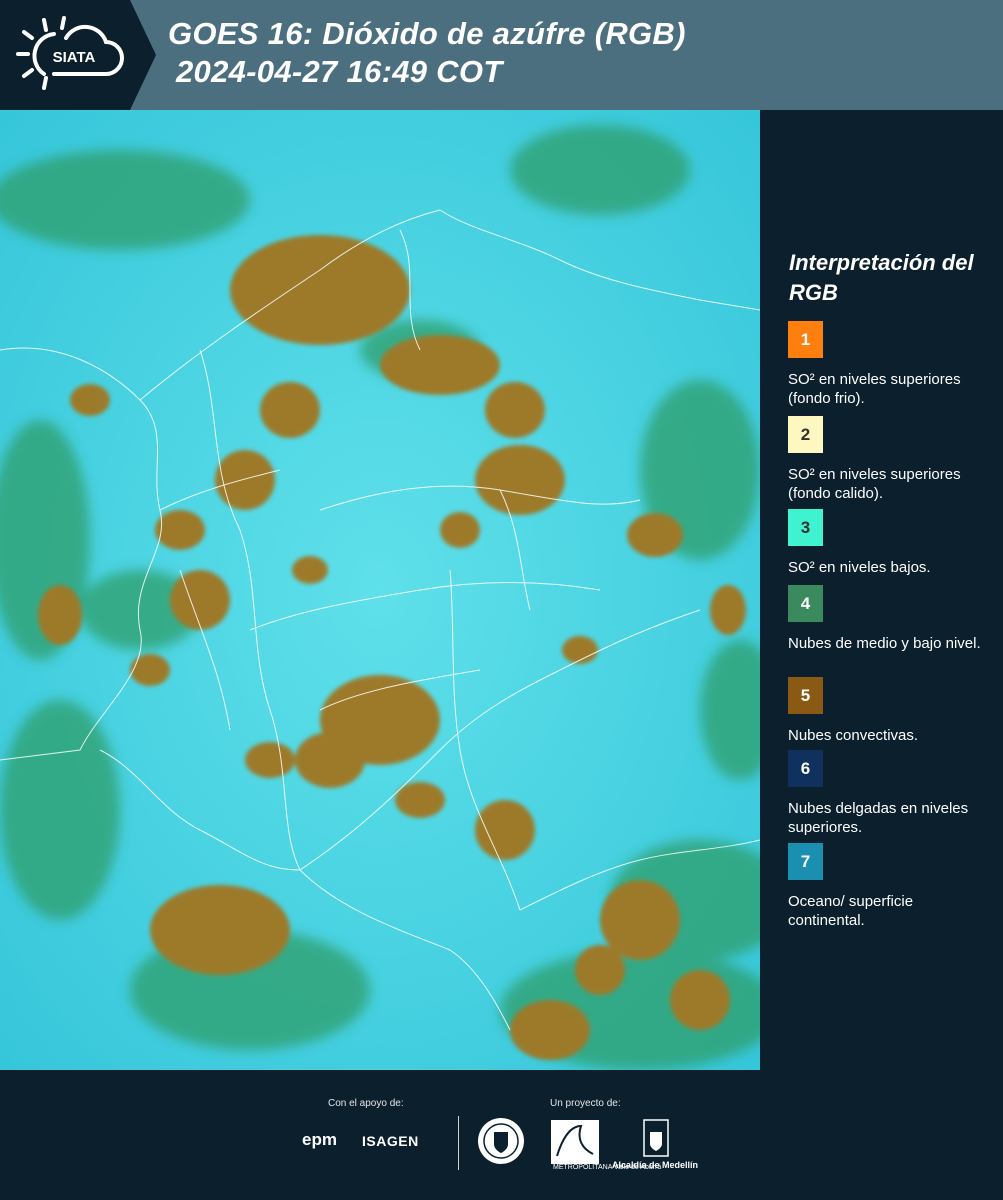  I want to click on legend-label: Nubes delgadas en niveles superiores., so click(878, 818).